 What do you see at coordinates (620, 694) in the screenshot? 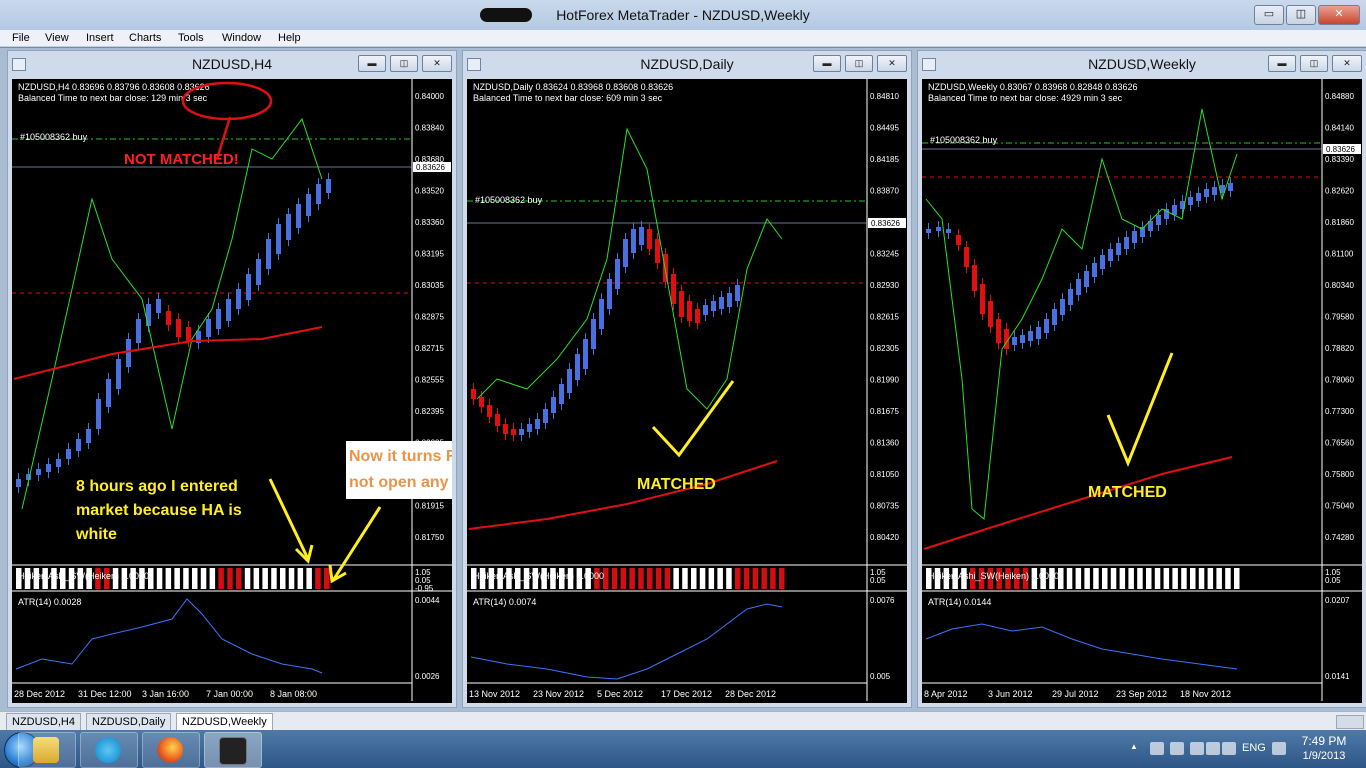
I see `date-tick-label: 5 Dec 2012` at bounding box center [620, 694].